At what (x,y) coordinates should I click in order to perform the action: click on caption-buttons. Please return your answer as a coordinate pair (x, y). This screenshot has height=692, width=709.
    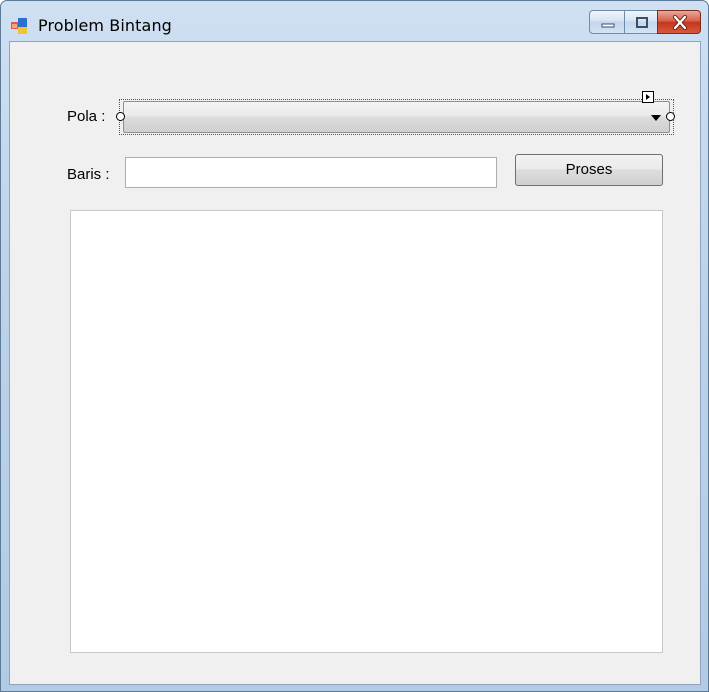
    Looking at the image, I should click on (645, 24).